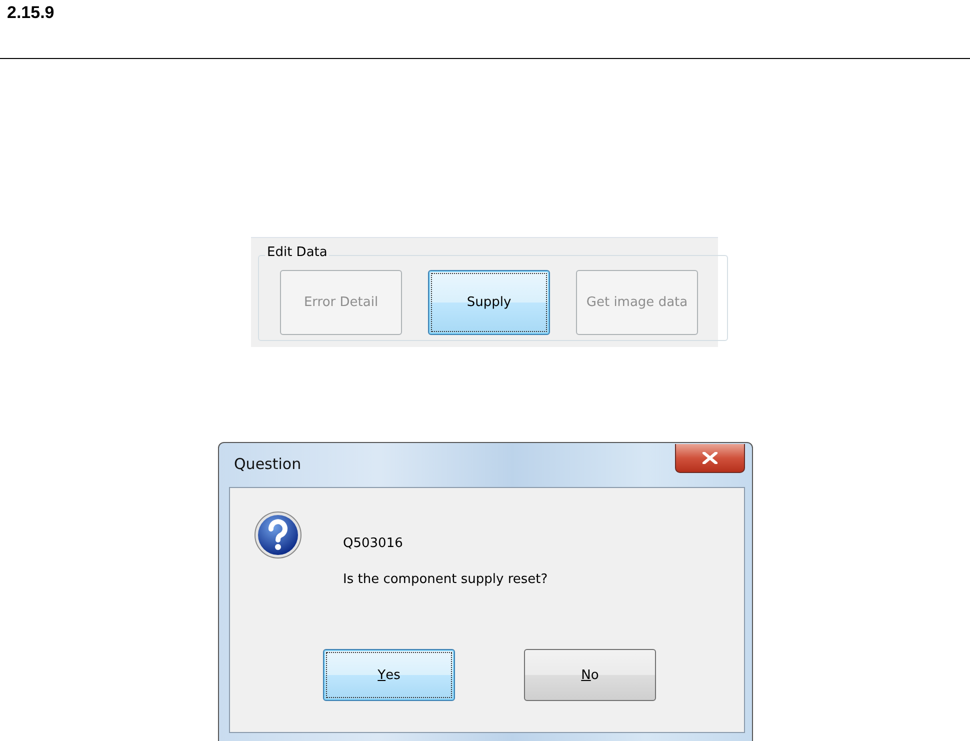 Image resolution: width=970 pixels, height=741 pixels. I want to click on dialog-button: No, so click(590, 675).